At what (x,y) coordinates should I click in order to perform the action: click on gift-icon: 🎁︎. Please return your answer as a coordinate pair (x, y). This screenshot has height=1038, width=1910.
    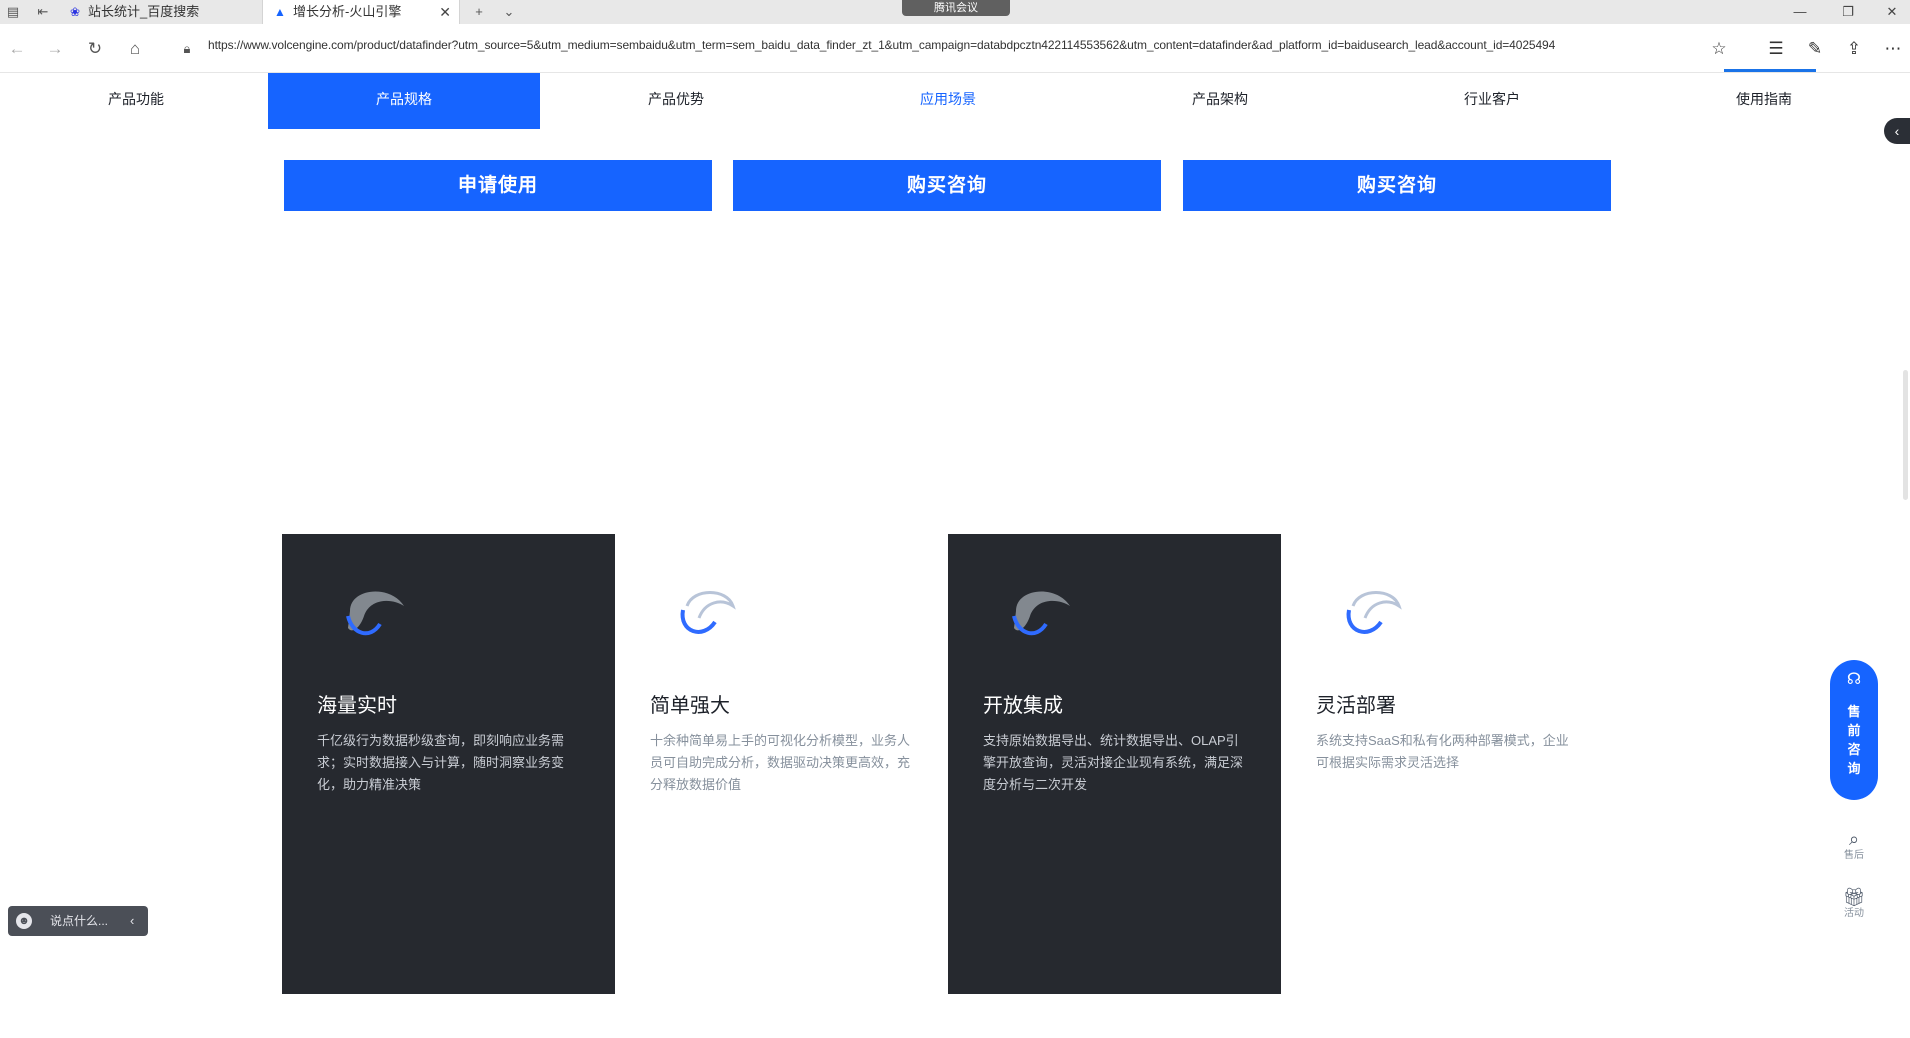
    Looking at the image, I should click on (1854, 897).